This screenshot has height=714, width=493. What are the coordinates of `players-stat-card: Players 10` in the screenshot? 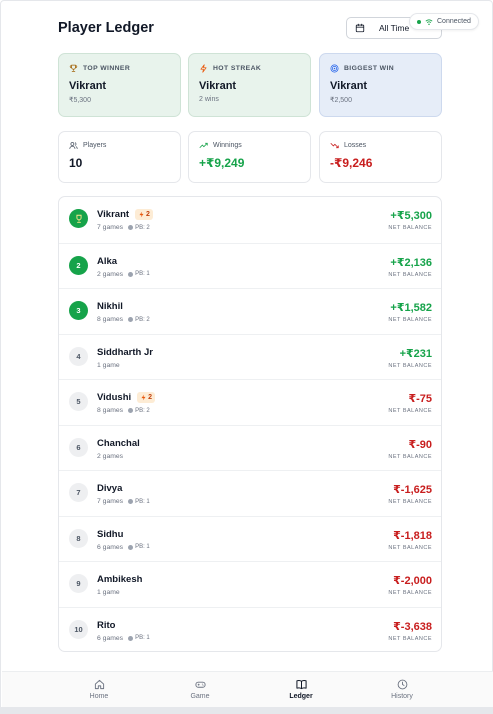 It's located at (119, 157).